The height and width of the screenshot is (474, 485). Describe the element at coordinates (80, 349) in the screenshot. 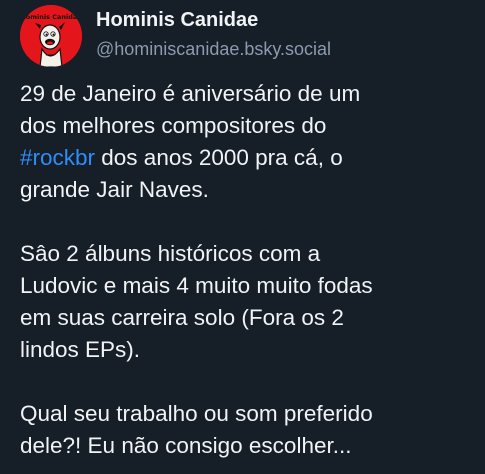

I see `post-line: lindos EPs).` at that location.